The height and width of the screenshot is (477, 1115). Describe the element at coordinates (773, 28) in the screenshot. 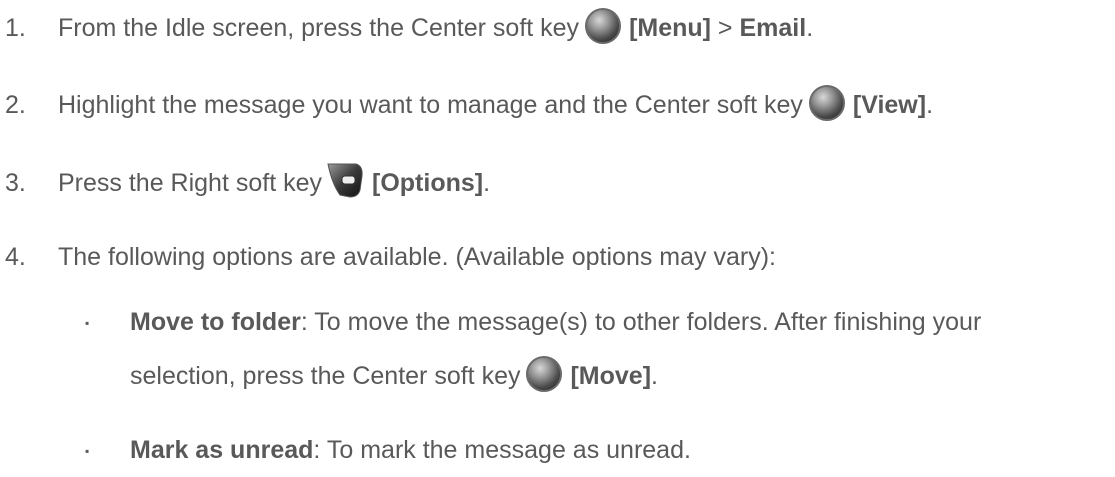

I see `email-label: Email` at that location.